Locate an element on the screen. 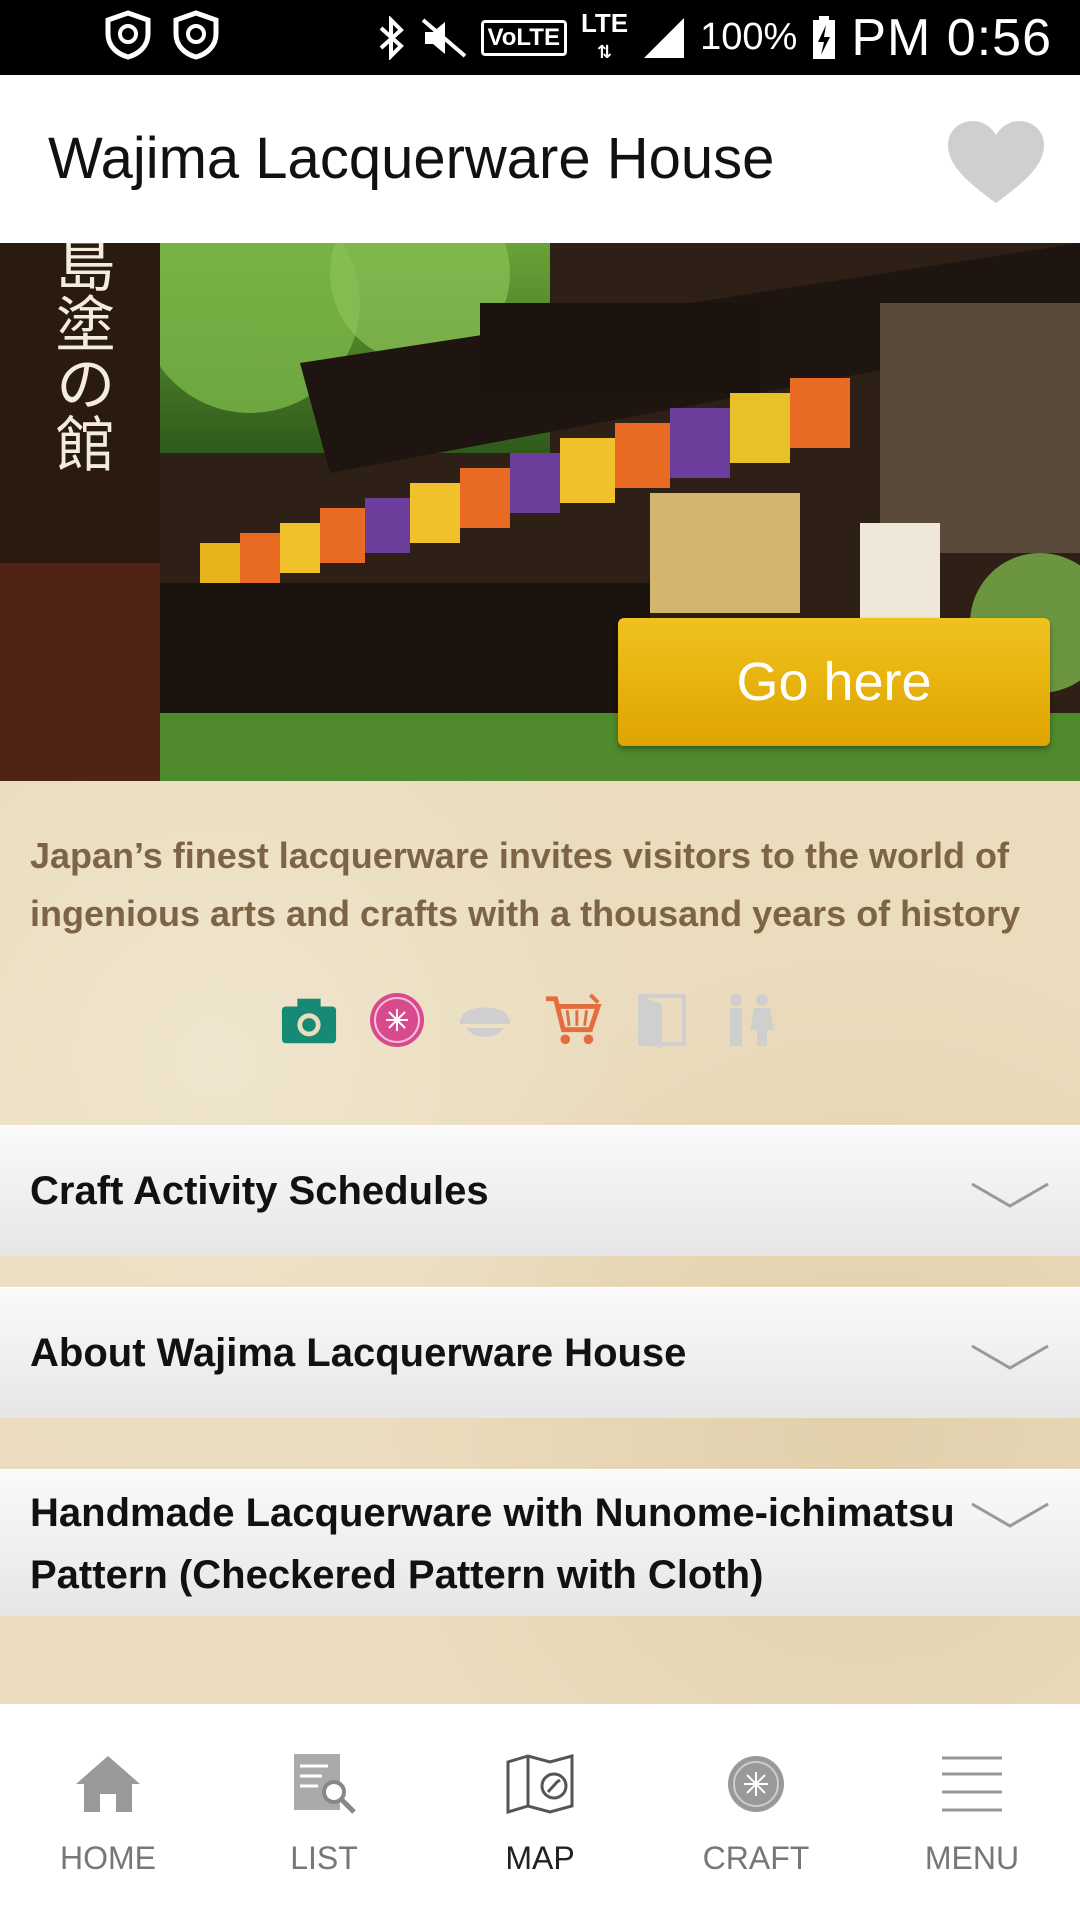 This screenshot has width=1080, height=1920. restroom-icon is located at coordinates (749, 1020).